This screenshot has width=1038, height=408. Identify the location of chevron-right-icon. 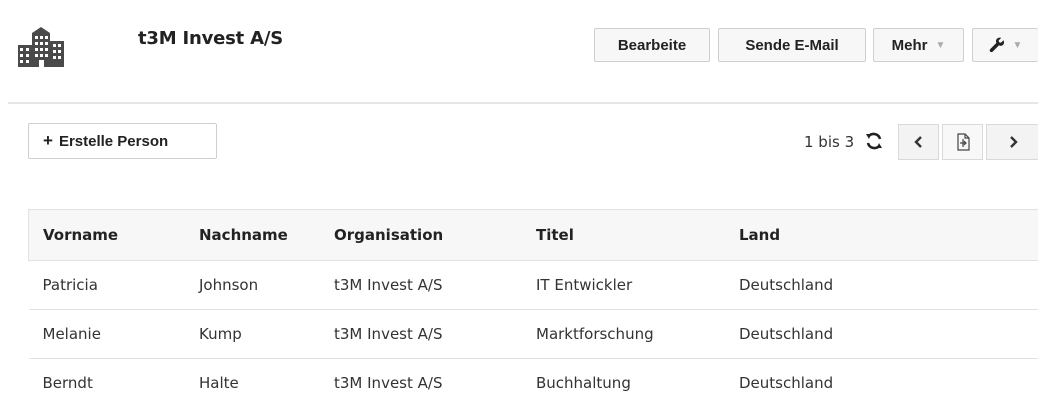
(1013, 142).